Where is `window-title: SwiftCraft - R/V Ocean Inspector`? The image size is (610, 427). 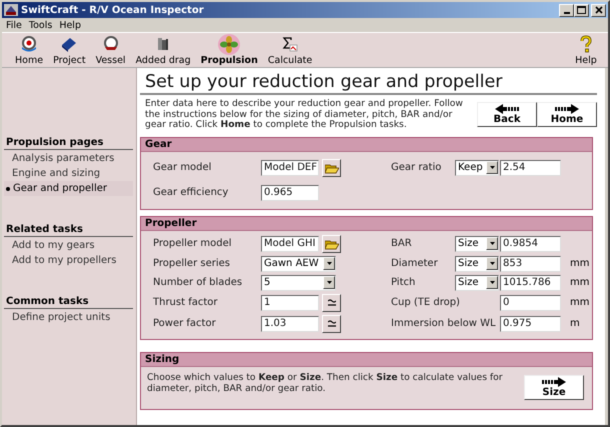 window-title: SwiftCraft - R/V Ocean Inspector is located at coordinates (113, 10).